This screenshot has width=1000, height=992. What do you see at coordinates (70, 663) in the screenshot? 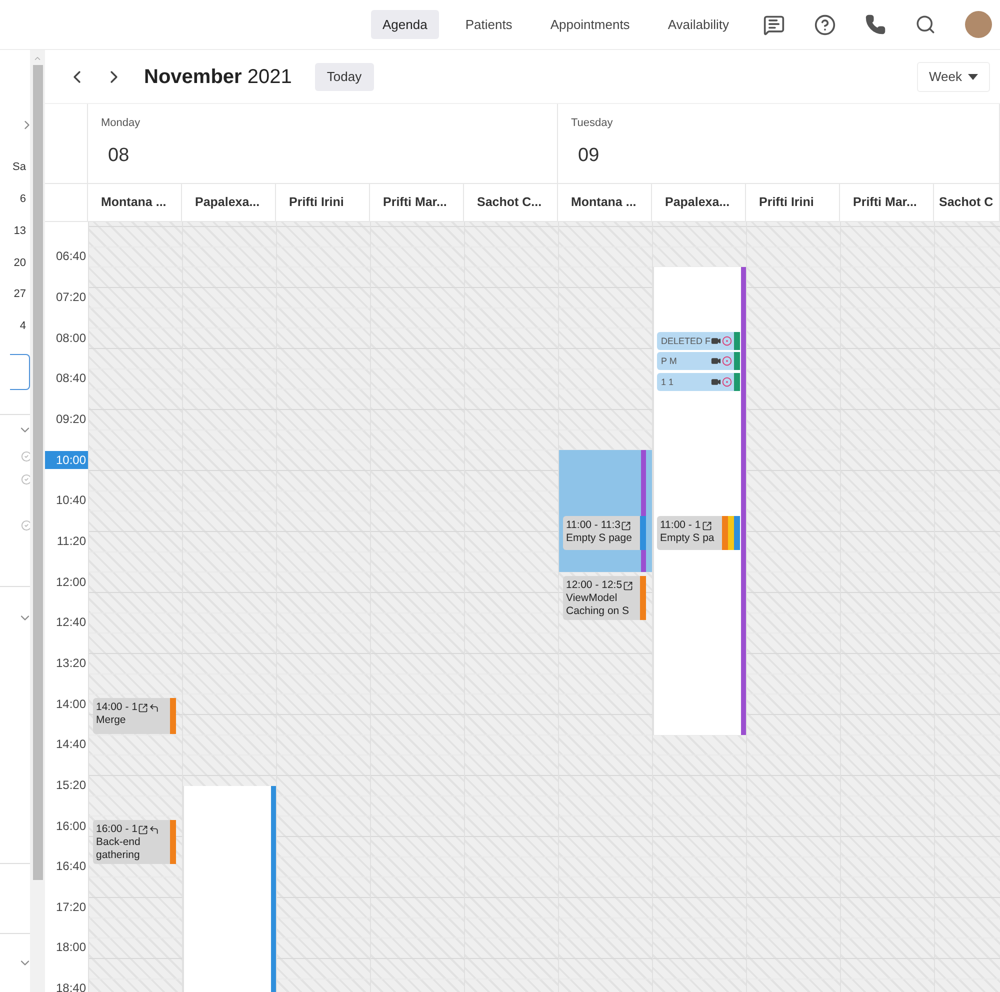
I see `time-label: 13:20` at bounding box center [70, 663].